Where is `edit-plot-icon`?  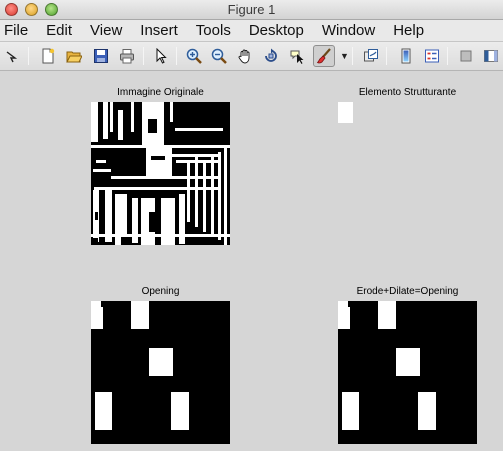 edit-plot-icon is located at coordinates (161, 56).